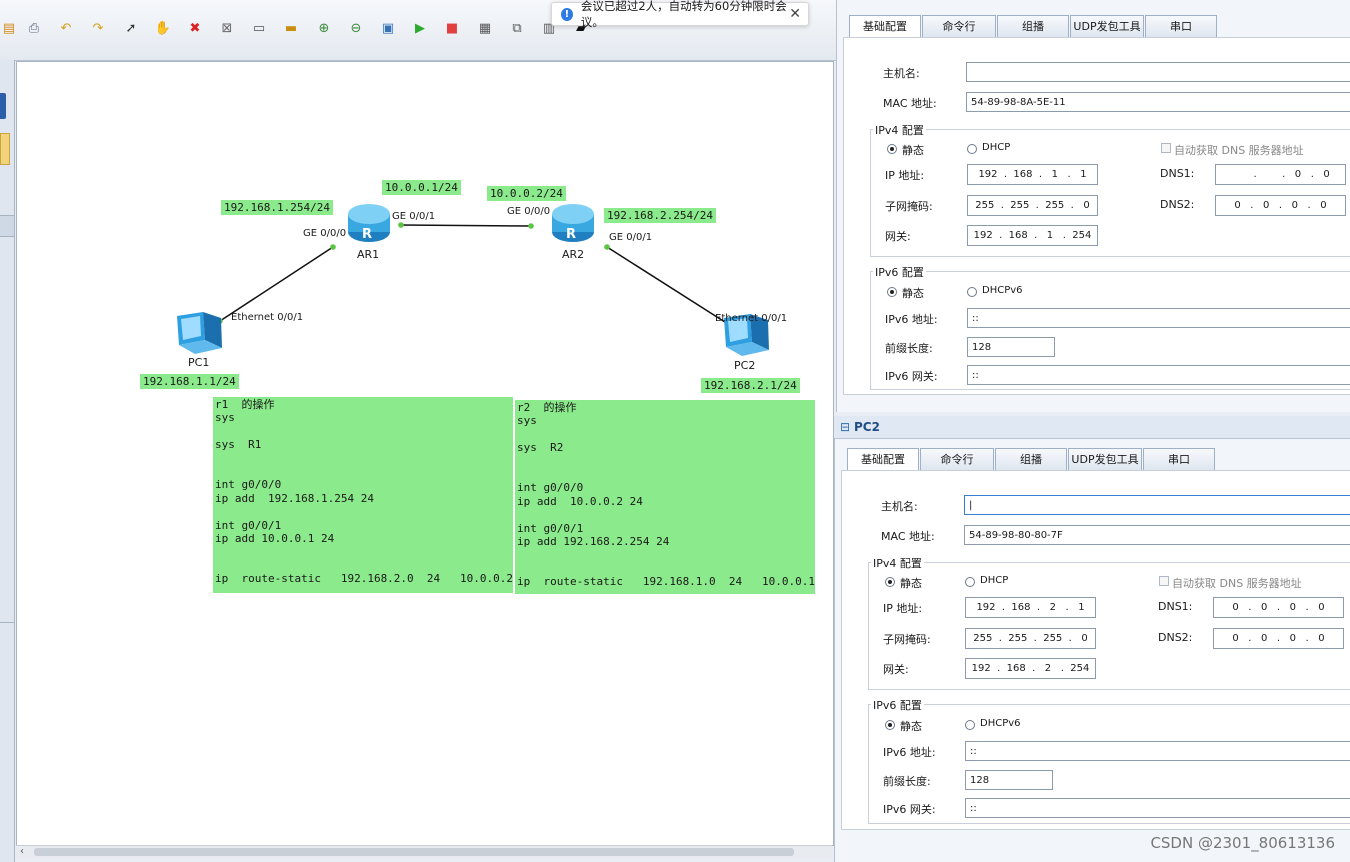  Describe the element at coordinates (388, 28) in the screenshot. I see `fit-icon: ▣` at that location.